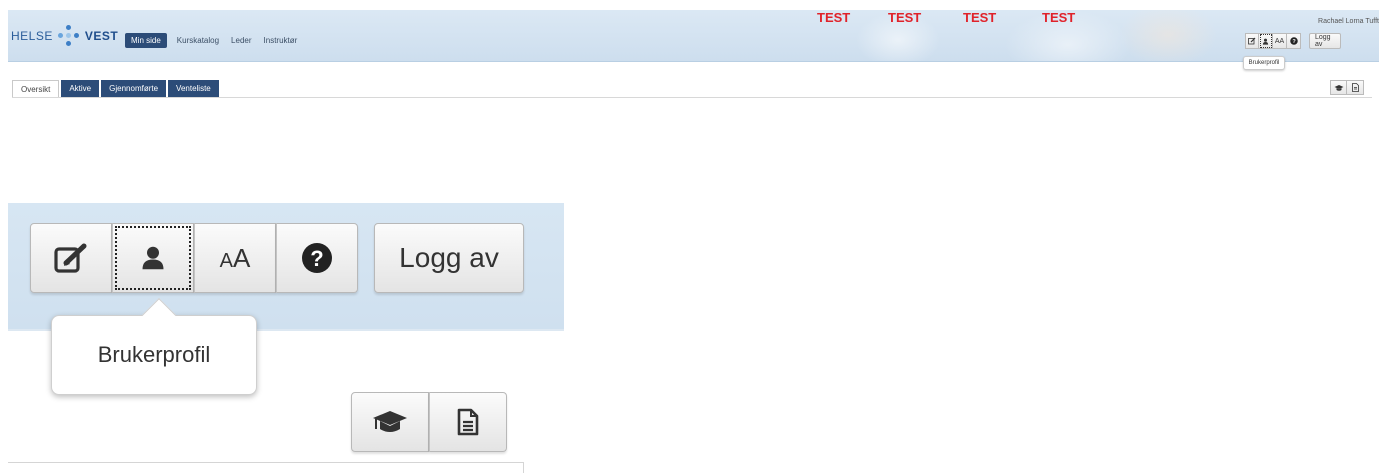  What do you see at coordinates (281, 40) in the screenshot?
I see `nav-item-instruktor: Instruktør` at bounding box center [281, 40].